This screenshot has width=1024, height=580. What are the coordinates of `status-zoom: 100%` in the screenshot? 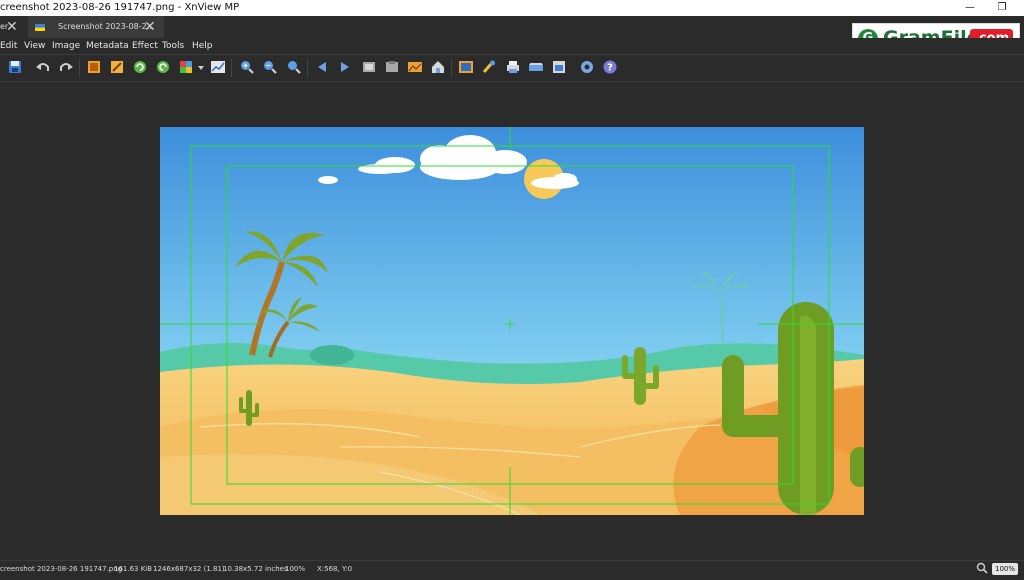 It's located at (295, 569).